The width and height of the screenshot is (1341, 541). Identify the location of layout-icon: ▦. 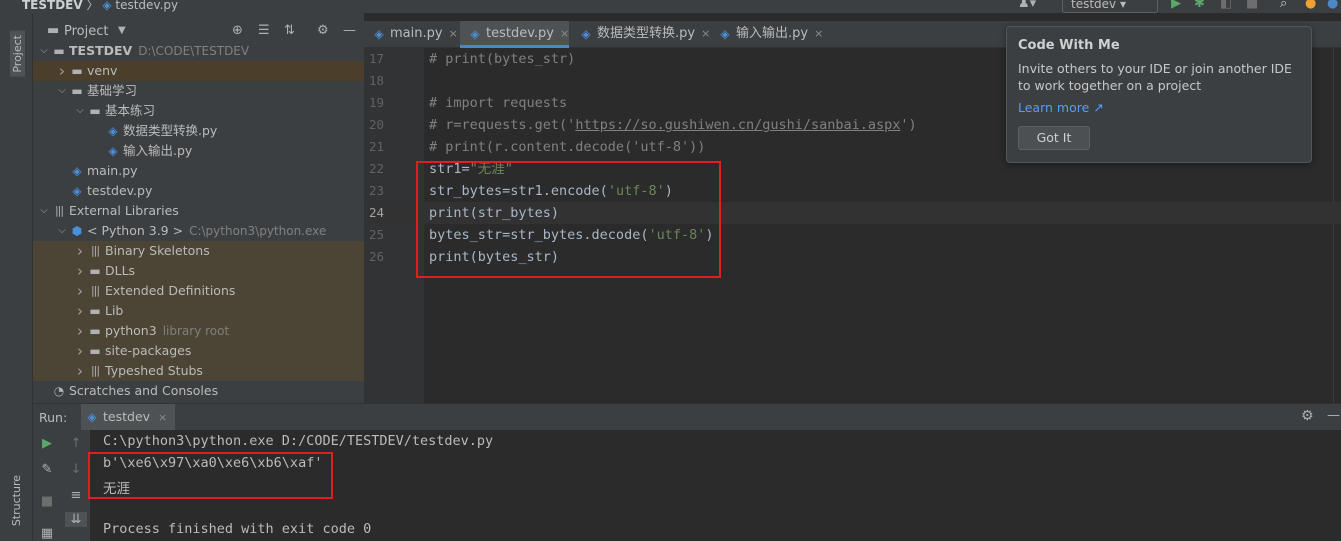
(47, 533).